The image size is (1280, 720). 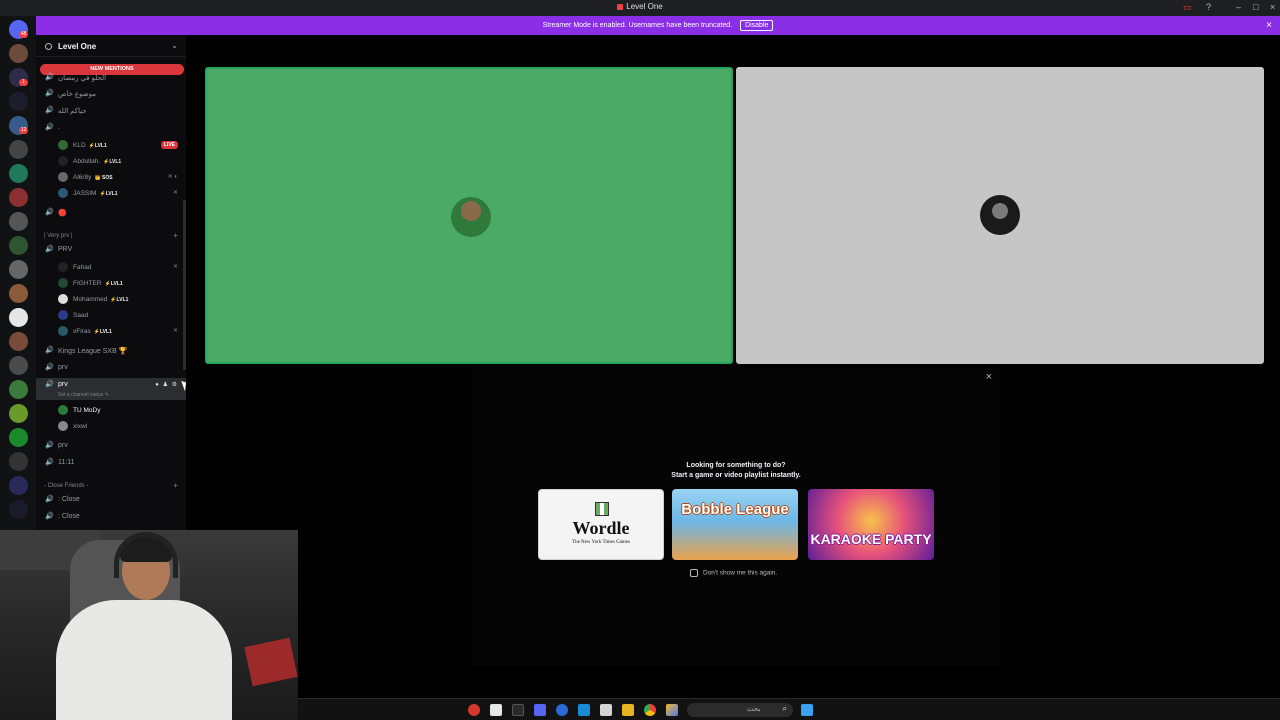 I want to click on guild-header: Level One ⌄, so click(x=111, y=46).